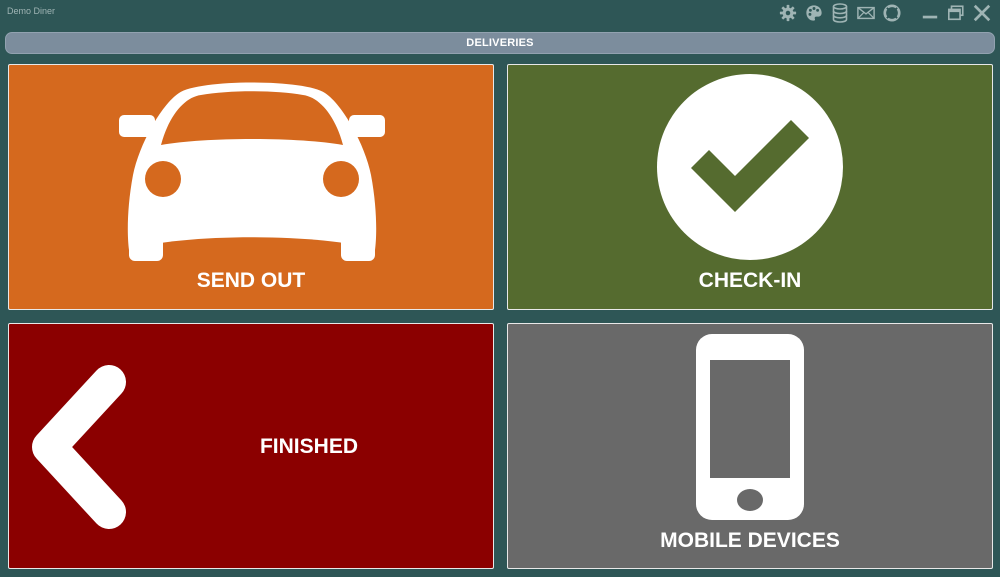  What do you see at coordinates (892, 13) in the screenshot?
I see `lifebuoy-icon` at bounding box center [892, 13].